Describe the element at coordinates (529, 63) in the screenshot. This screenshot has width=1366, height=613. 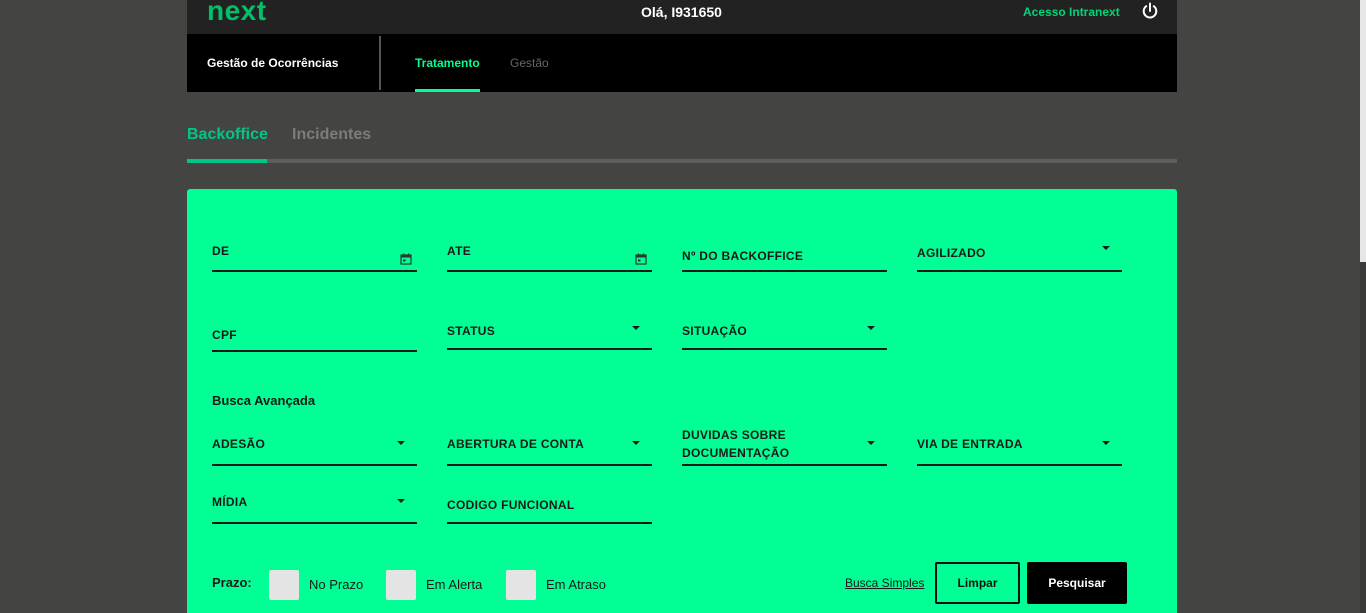
I see `tab-gestao: Gestão` at that location.